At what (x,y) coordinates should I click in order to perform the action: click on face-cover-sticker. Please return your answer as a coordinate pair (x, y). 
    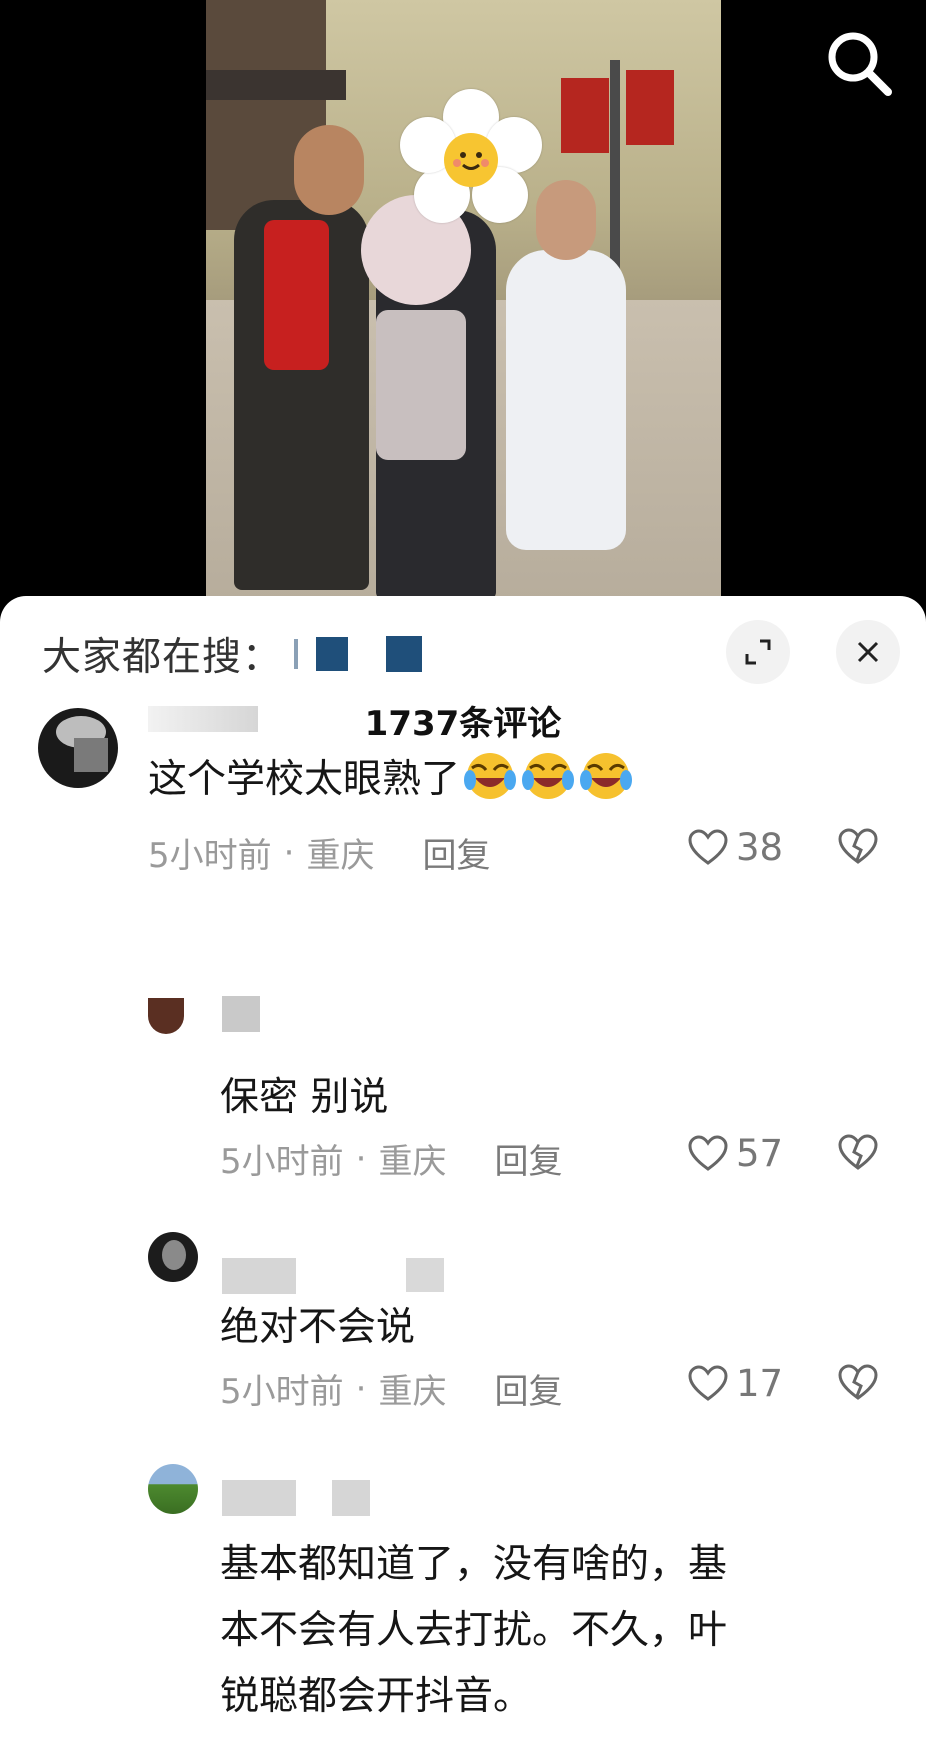
    Looking at the image, I should click on (471, 157).